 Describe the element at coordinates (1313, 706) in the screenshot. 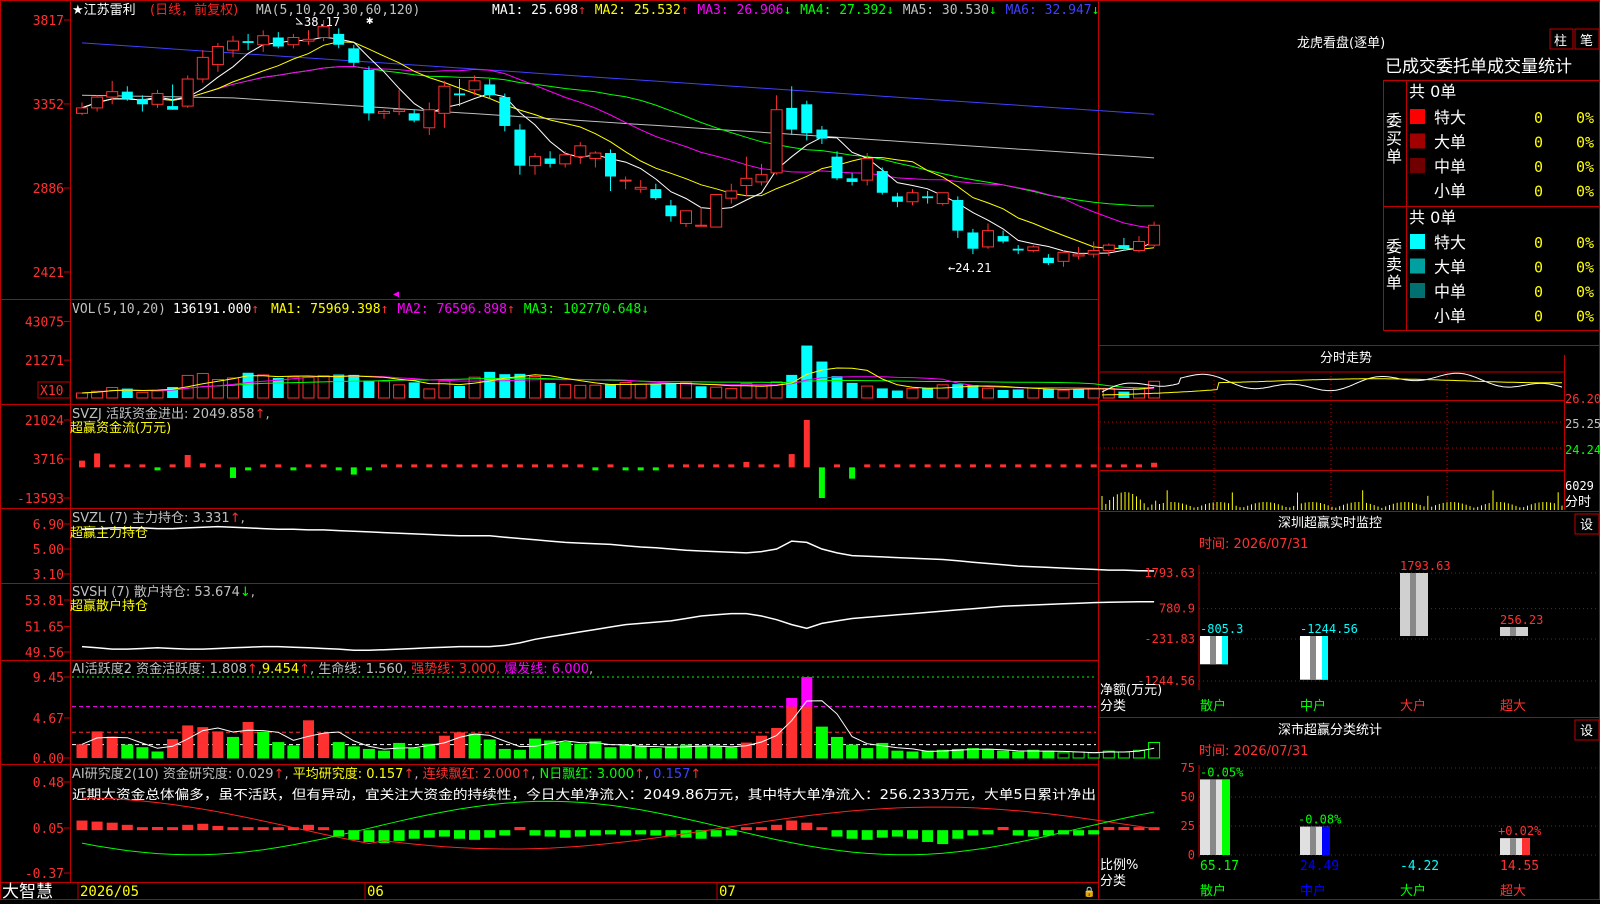

I see `sz-monitor-category: 中户` at that location.